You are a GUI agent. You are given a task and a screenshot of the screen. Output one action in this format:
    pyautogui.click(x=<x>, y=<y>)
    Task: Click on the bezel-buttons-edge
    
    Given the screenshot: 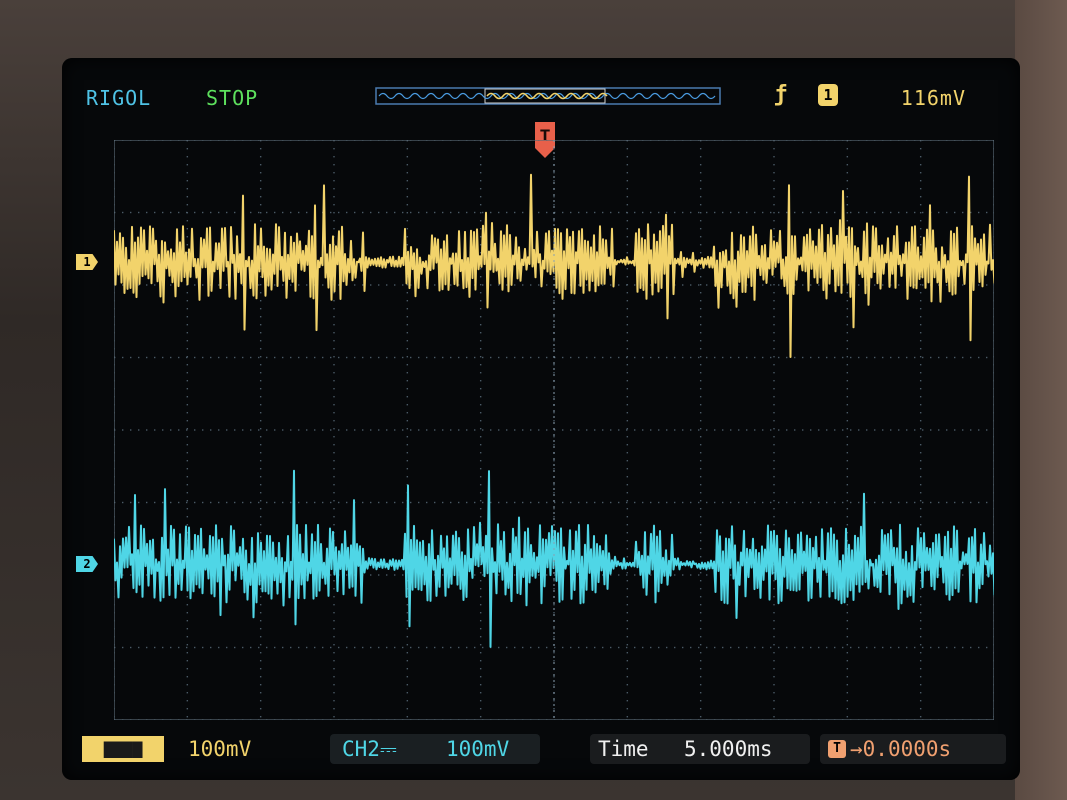 What is the action you would take?
    pyautogui.click(x=1041, y=400)
    